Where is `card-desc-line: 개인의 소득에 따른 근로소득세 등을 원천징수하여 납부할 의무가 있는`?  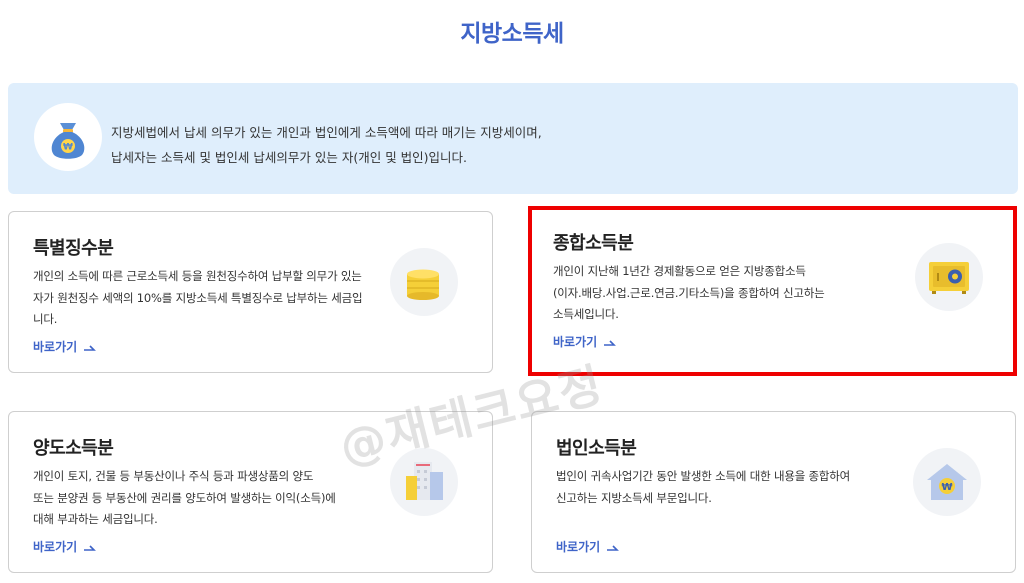 card-desc-line: 개인의 소득에 따른 근로소득세 등을 원천징수하여 납부할 의무가 있는 is located at coordinates (197, 276).